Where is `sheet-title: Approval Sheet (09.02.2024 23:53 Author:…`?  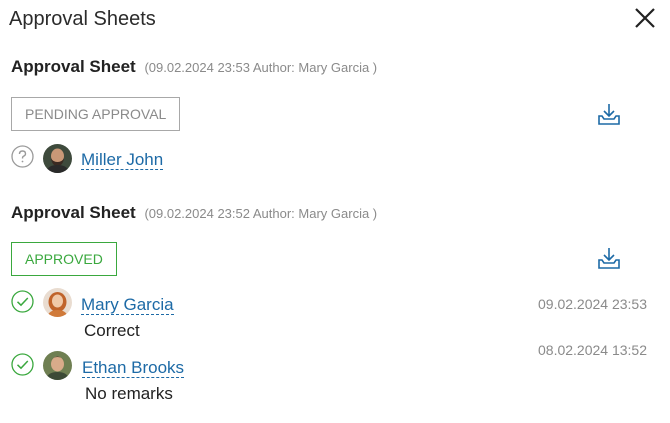 sheet-title: Approval Sheet (09.02.2024 23:53 Author:… is located at coordinates (194, 67).